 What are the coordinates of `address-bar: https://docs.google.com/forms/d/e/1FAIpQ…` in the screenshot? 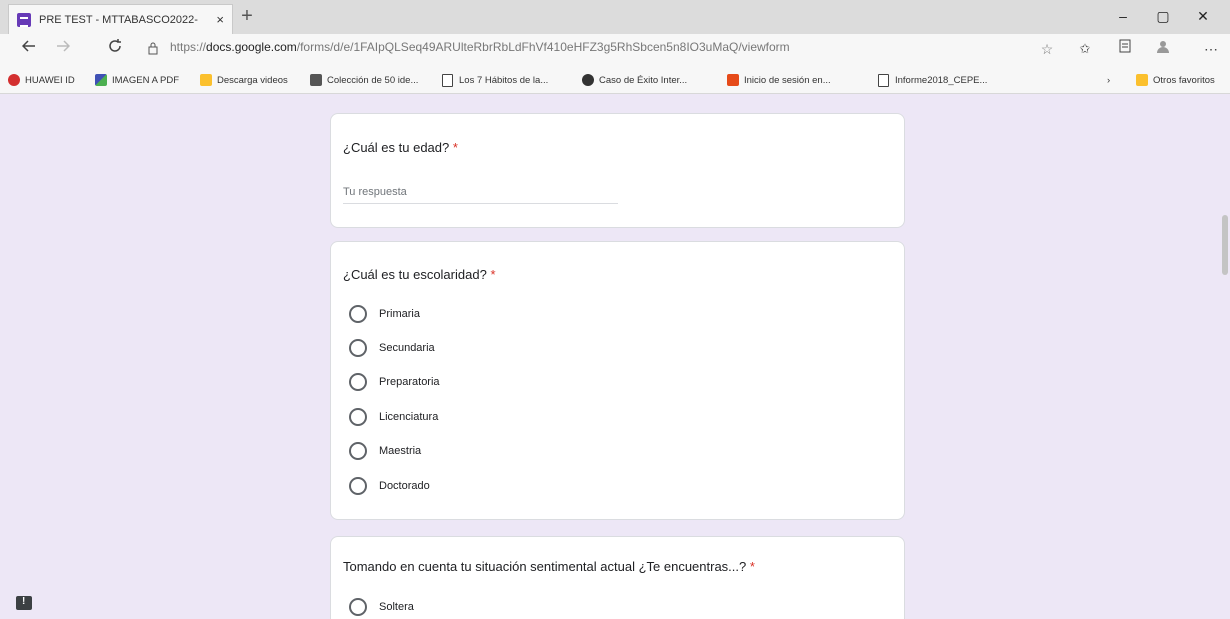 It's located at (615, 49).